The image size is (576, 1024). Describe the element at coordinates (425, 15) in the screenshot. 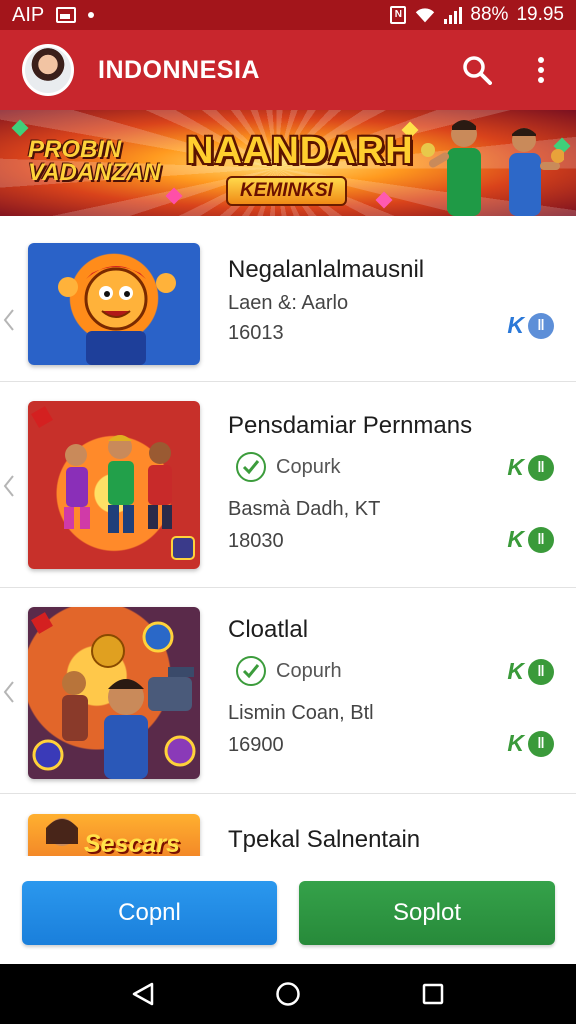

I see `wifi-icon` at that location.